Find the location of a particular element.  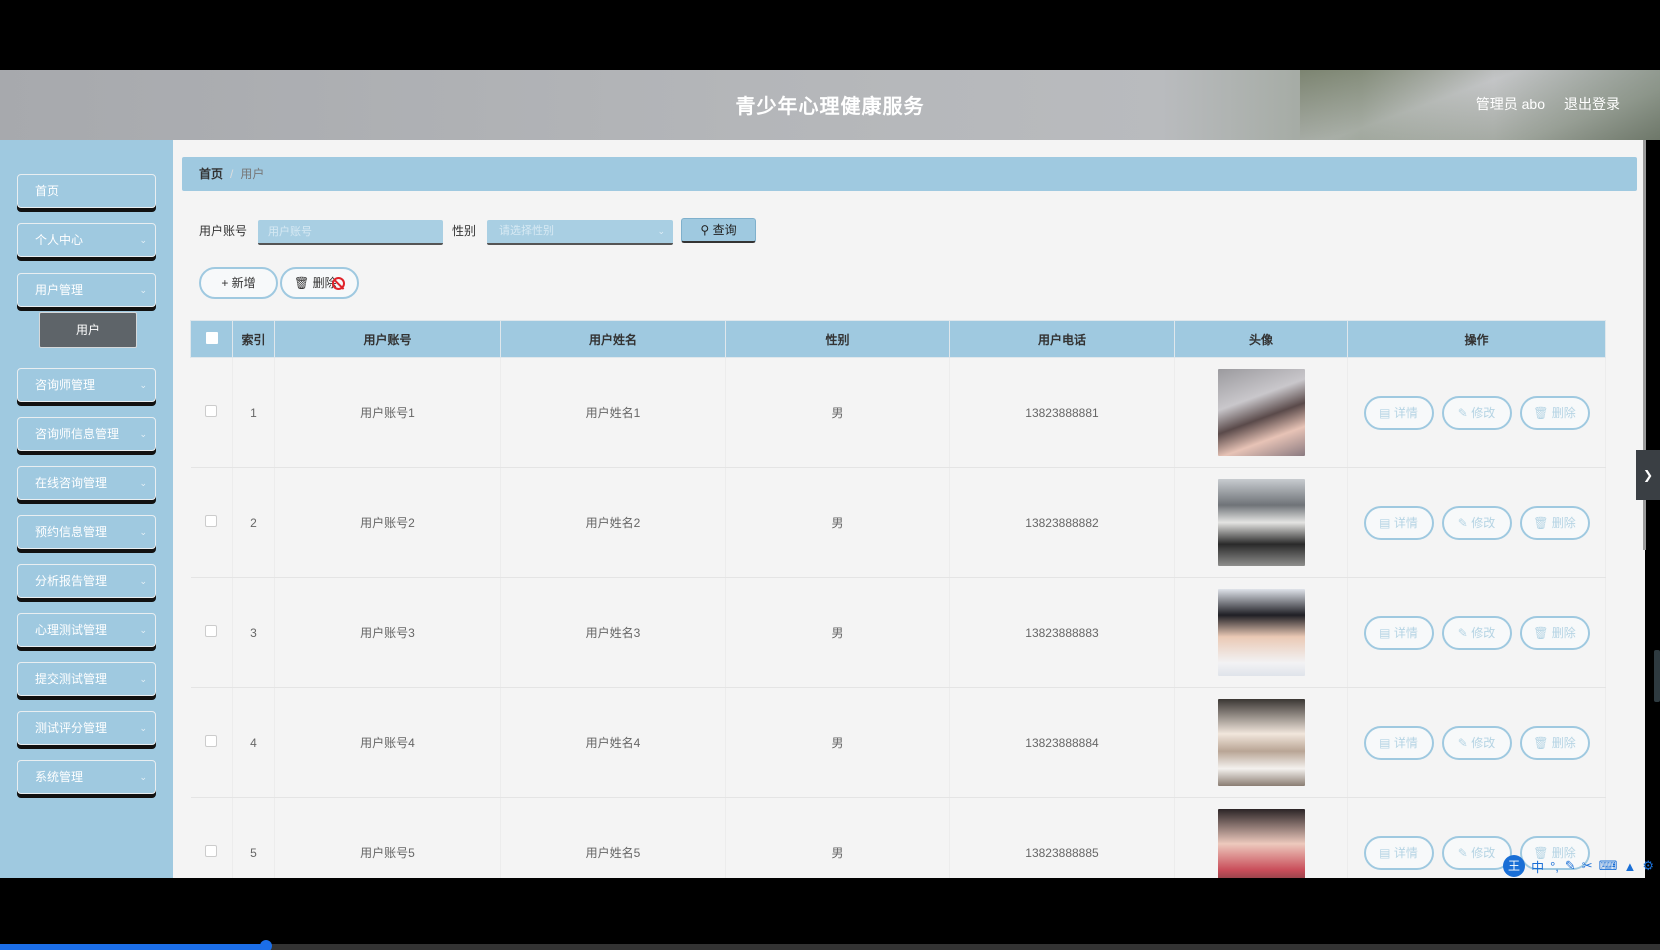

table-row: 4 用户账号4 用户姓名4 男 13823888884 ▤ 详情 ✎ 修改 🗑 删除 is located at coordinates (898, 742).